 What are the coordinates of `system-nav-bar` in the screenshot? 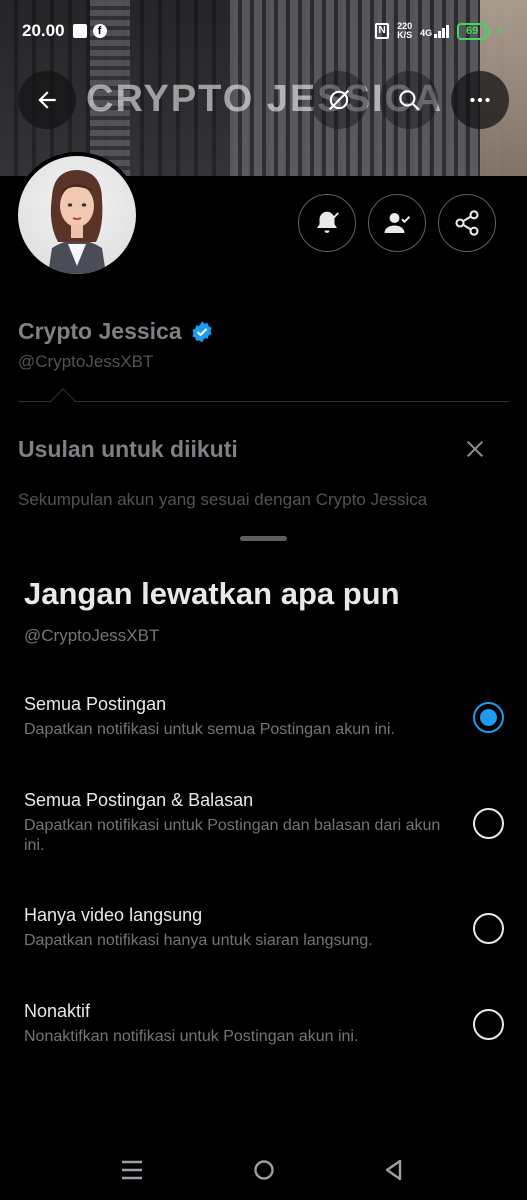 It's located at (263, 1170).